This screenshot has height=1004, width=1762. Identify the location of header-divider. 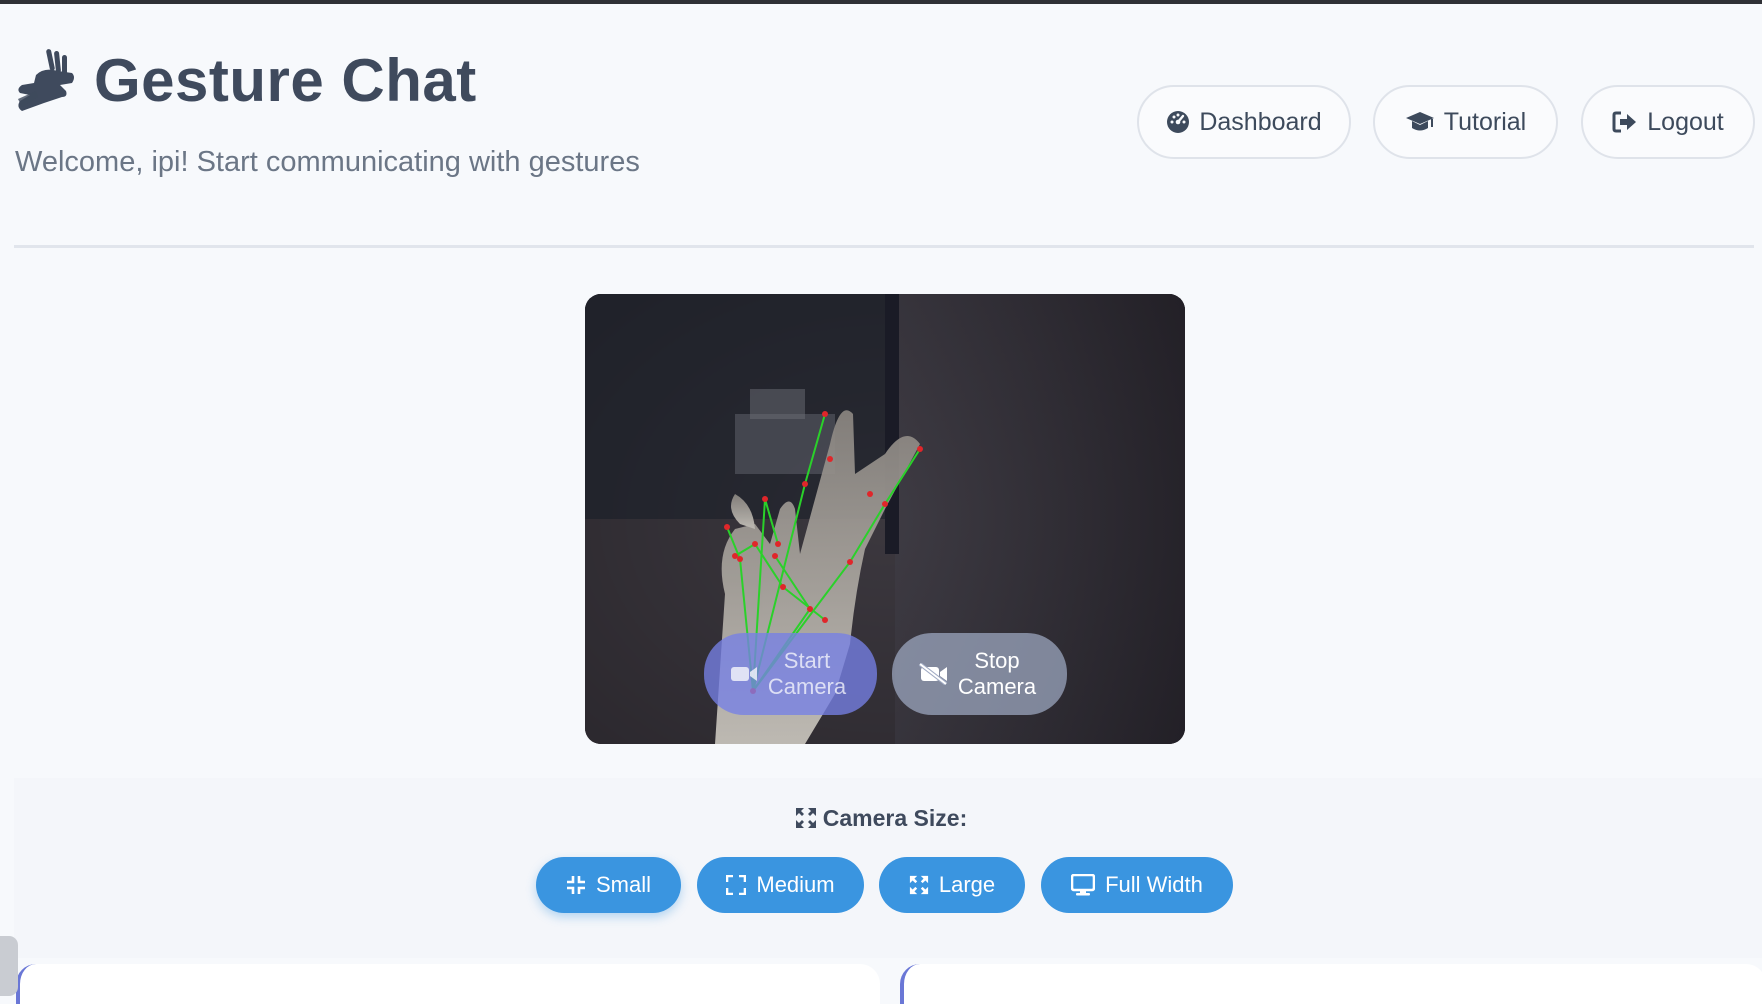
(884, 246).